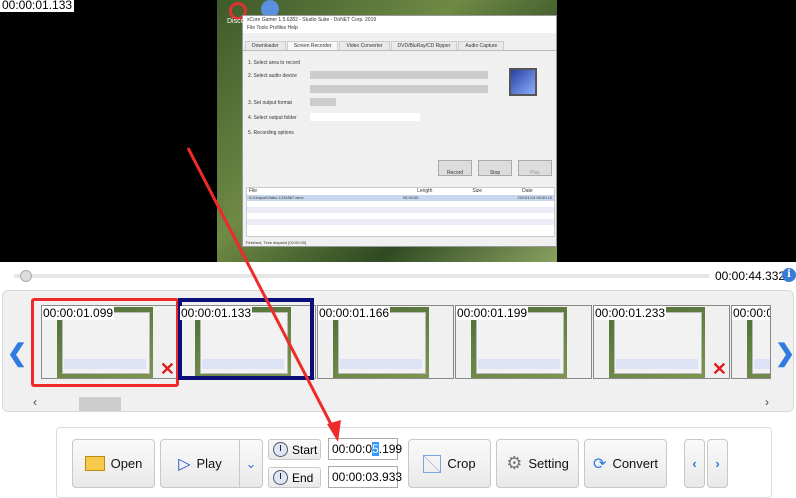  Describe the element at coordinates (523, 82) in the screenshot. I see `monitor-icon` at that location.